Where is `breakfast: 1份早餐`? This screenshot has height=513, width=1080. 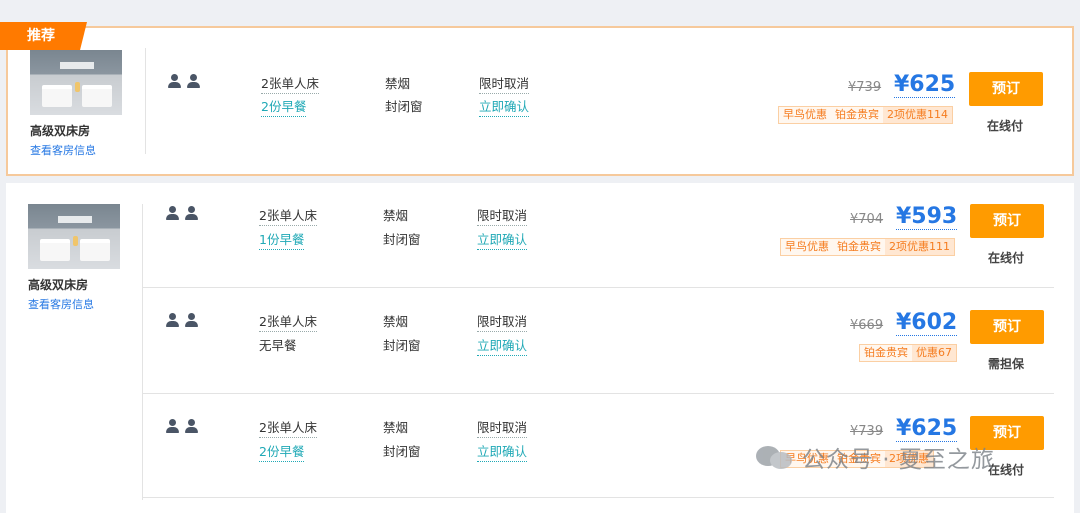 breakfast: 1份早餐 is located at coordinates (282, 239).